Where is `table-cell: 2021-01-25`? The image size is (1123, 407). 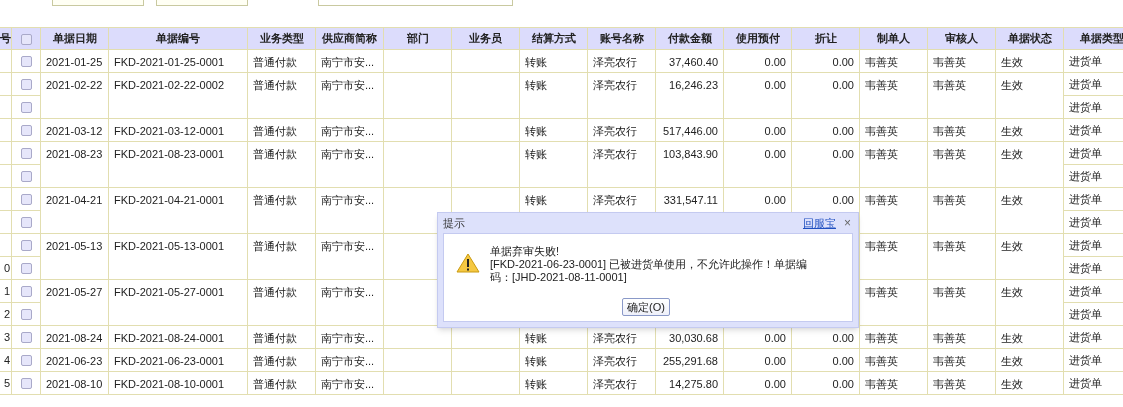
table-cell: 2021-01-25 is located at coordinates (74, 62).